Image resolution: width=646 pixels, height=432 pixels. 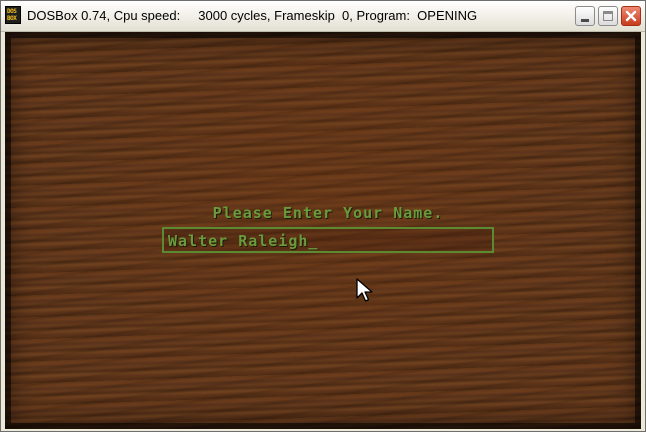 I want to click on close-button, so click(x=631, y=16).